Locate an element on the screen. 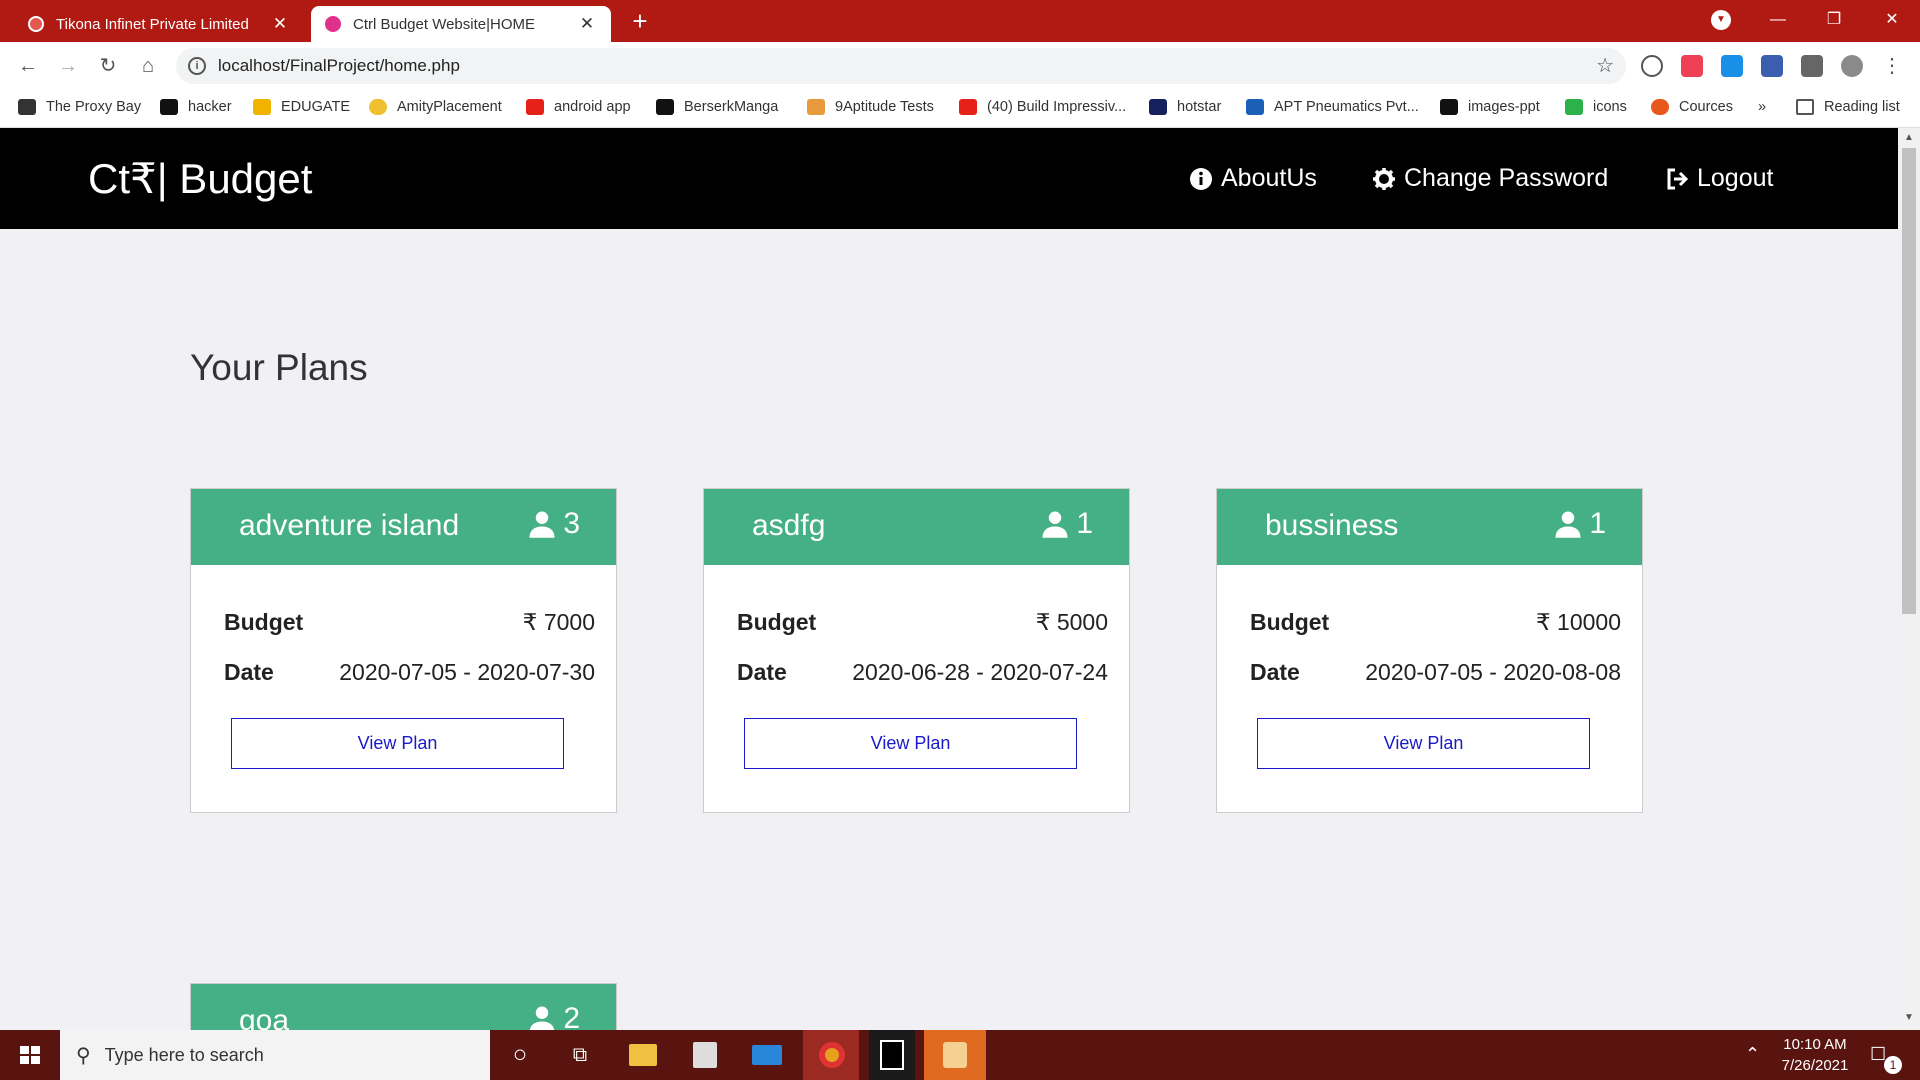 The width and height of the screenshot is (1920, 1080). bookmark-android-app: android app is located at coordinates (578, 107).